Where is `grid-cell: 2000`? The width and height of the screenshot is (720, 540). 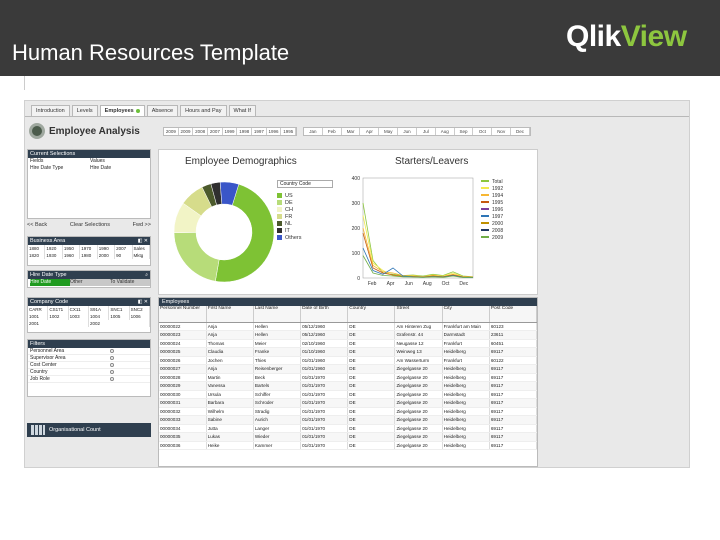 grid-cell: 2000 is located at coordinates (107, 255).